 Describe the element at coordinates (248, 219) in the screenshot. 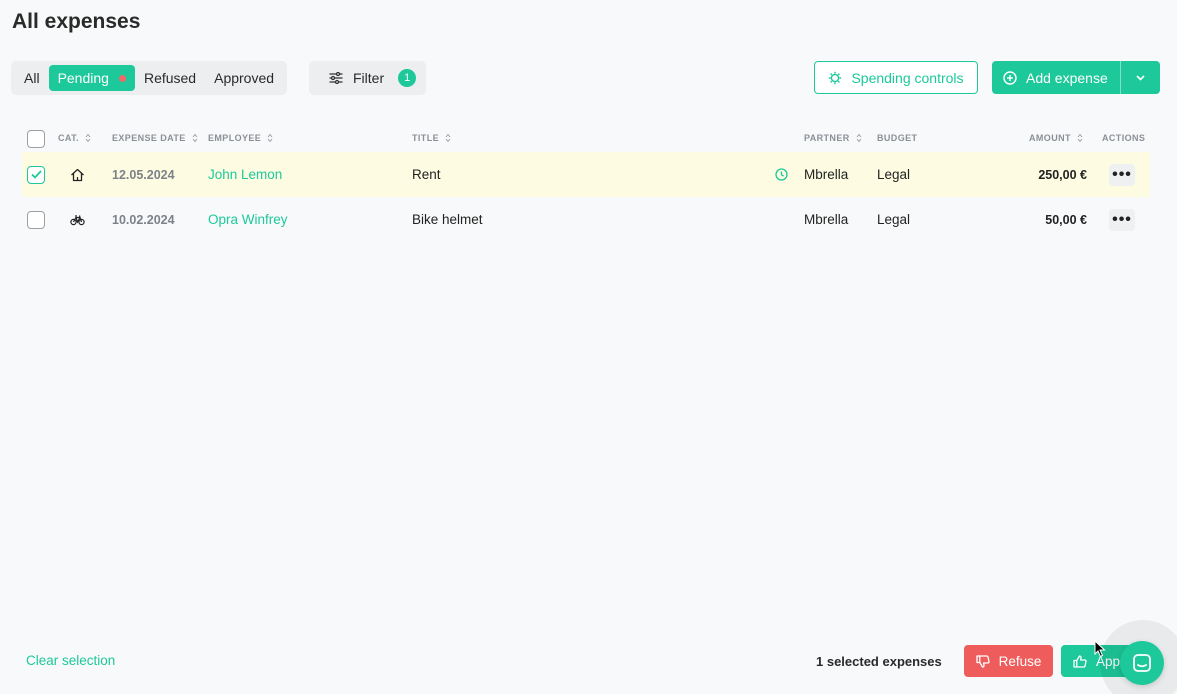

I see `employee-link: Opra Winfrey` at that location.